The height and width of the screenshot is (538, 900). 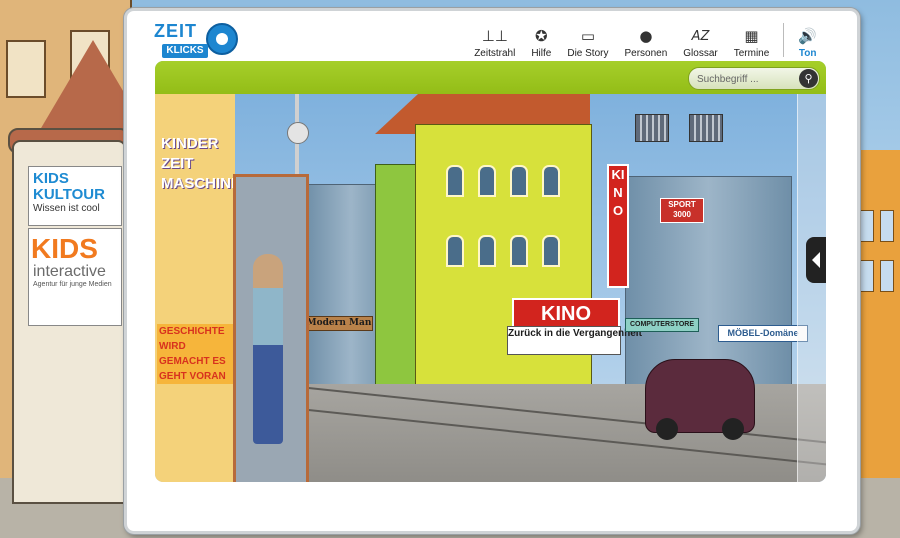 I want to click on nav-die-story: ▭ Die Story, so click(x=587, y=41).